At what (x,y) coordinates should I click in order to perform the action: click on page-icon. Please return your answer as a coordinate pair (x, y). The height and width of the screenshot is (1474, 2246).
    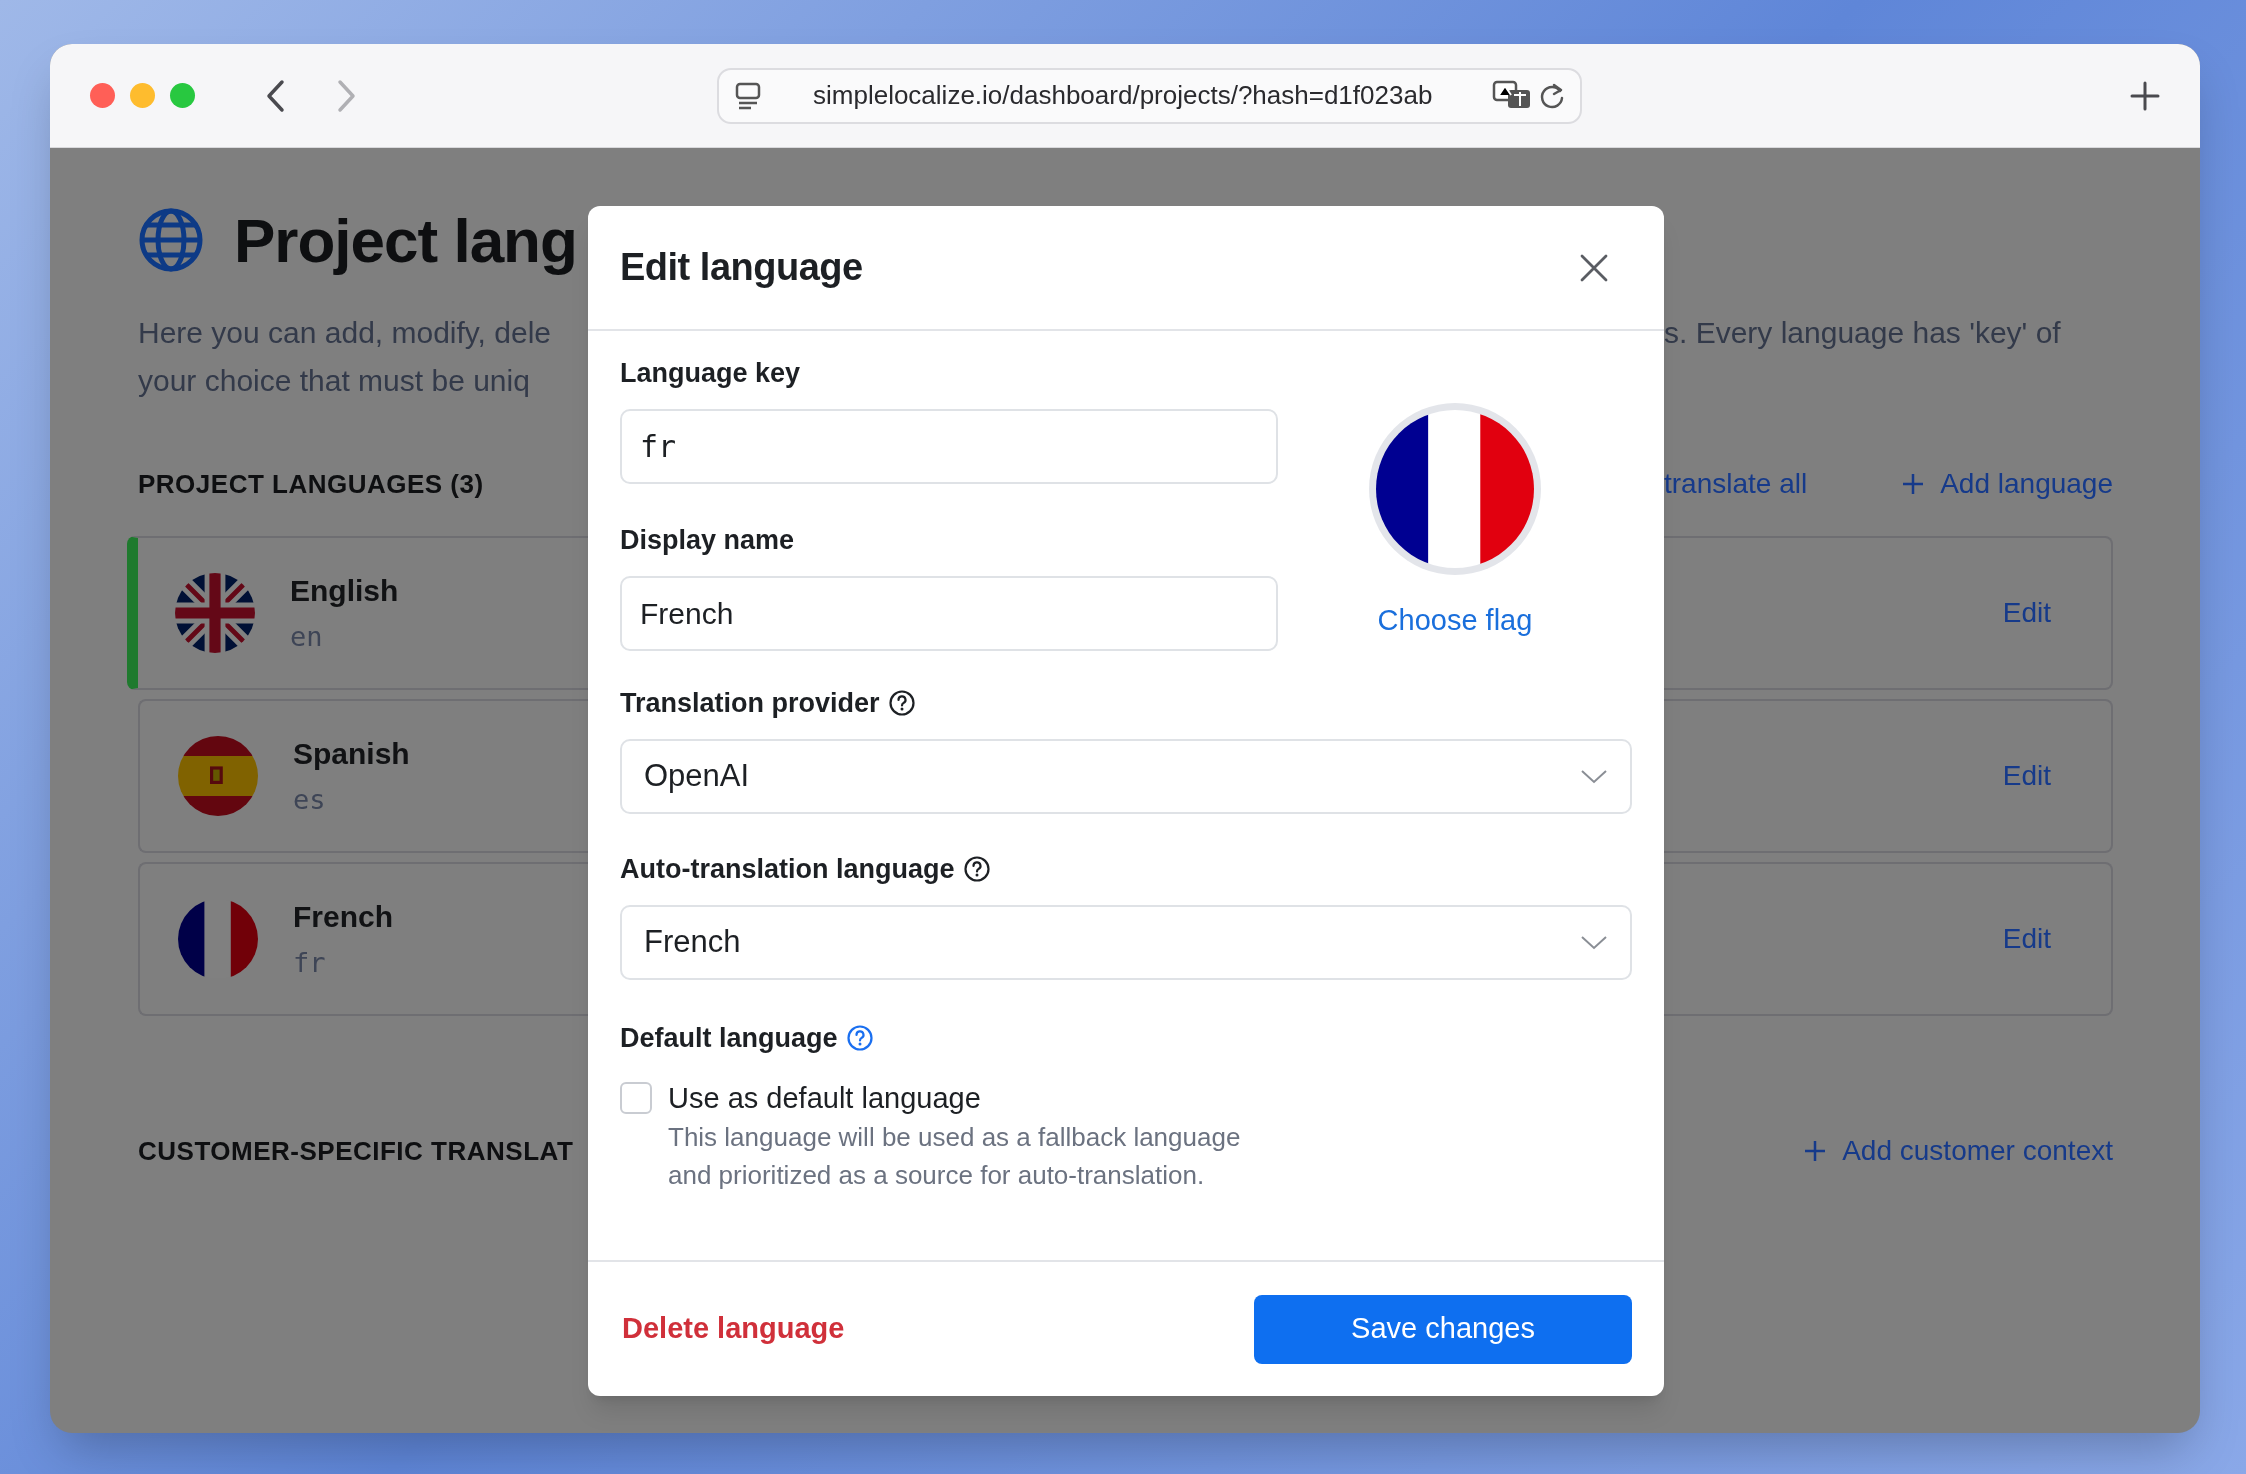
    Looking at the image, I should click on (748, 95).